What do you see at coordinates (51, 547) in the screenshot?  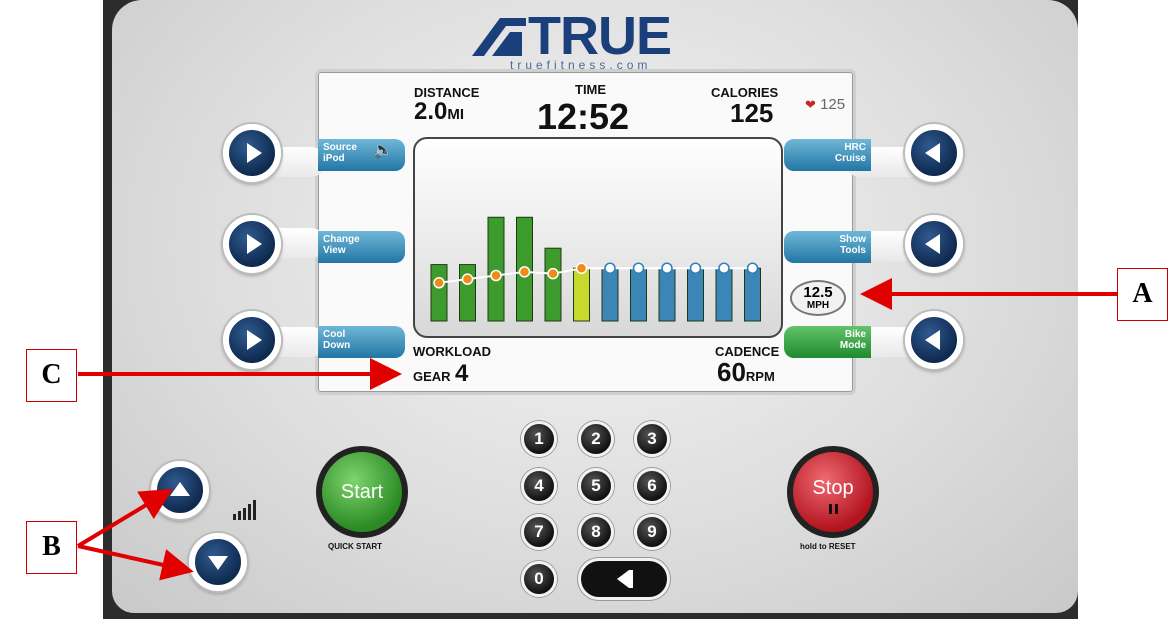 I see `callout-b: B` at bounding box center [51, 547].